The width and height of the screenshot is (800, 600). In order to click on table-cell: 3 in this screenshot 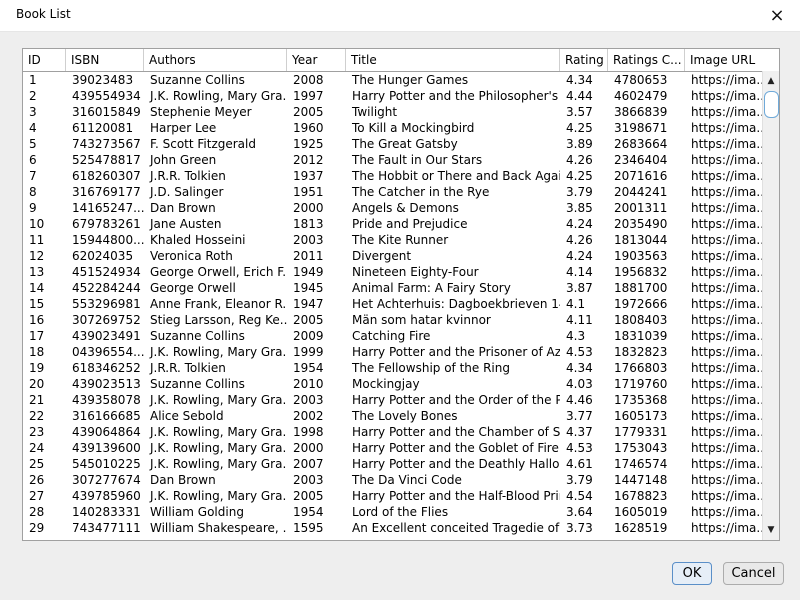, I will do `click(33, 112)`.